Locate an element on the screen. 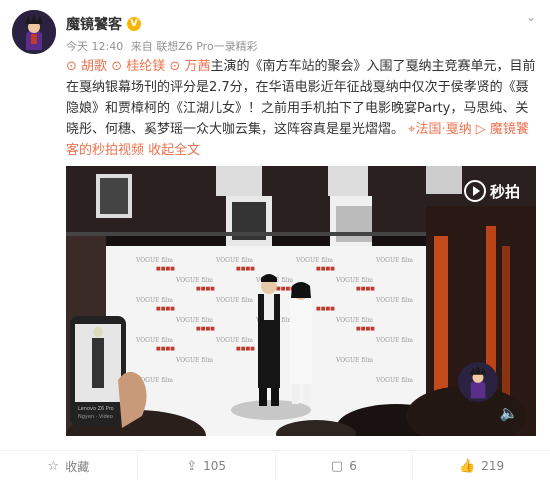  mention-wan-qian: 万茜 is located at coordinates (197, 66).